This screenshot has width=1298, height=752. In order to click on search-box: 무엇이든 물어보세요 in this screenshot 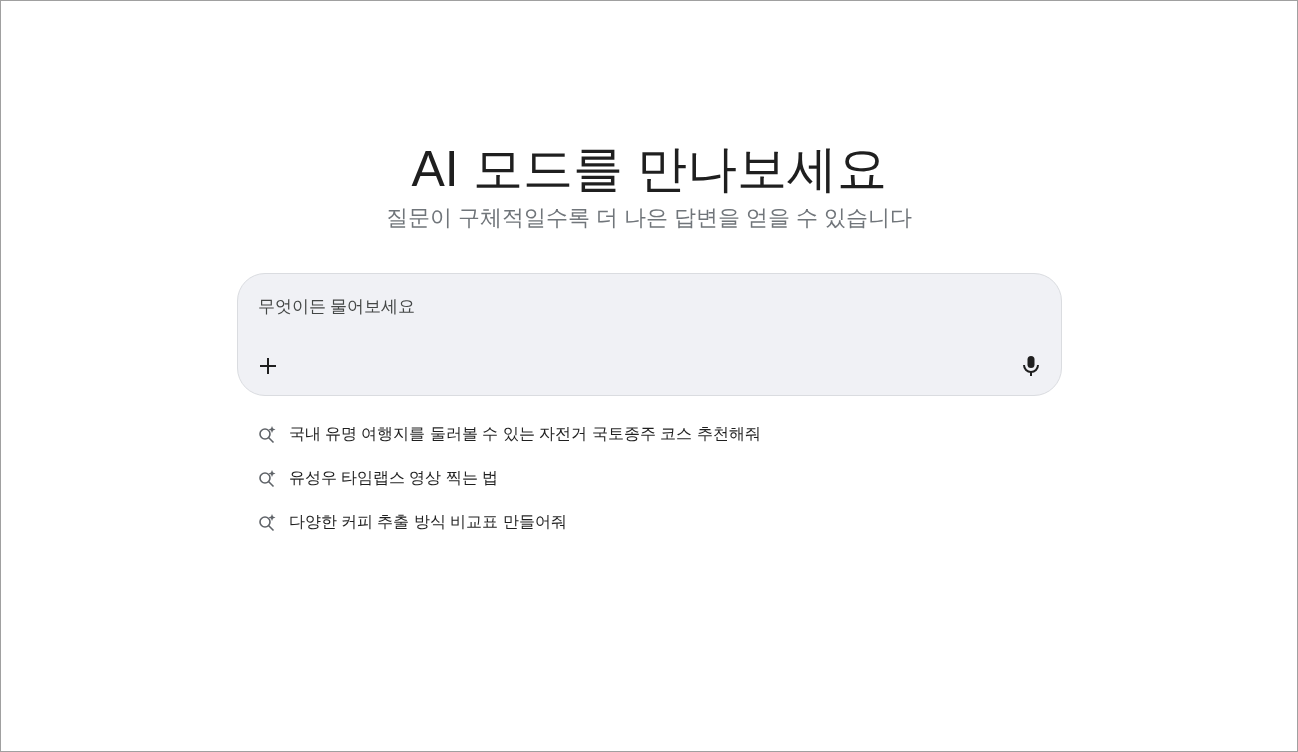, I will do `click(649, 334)`.